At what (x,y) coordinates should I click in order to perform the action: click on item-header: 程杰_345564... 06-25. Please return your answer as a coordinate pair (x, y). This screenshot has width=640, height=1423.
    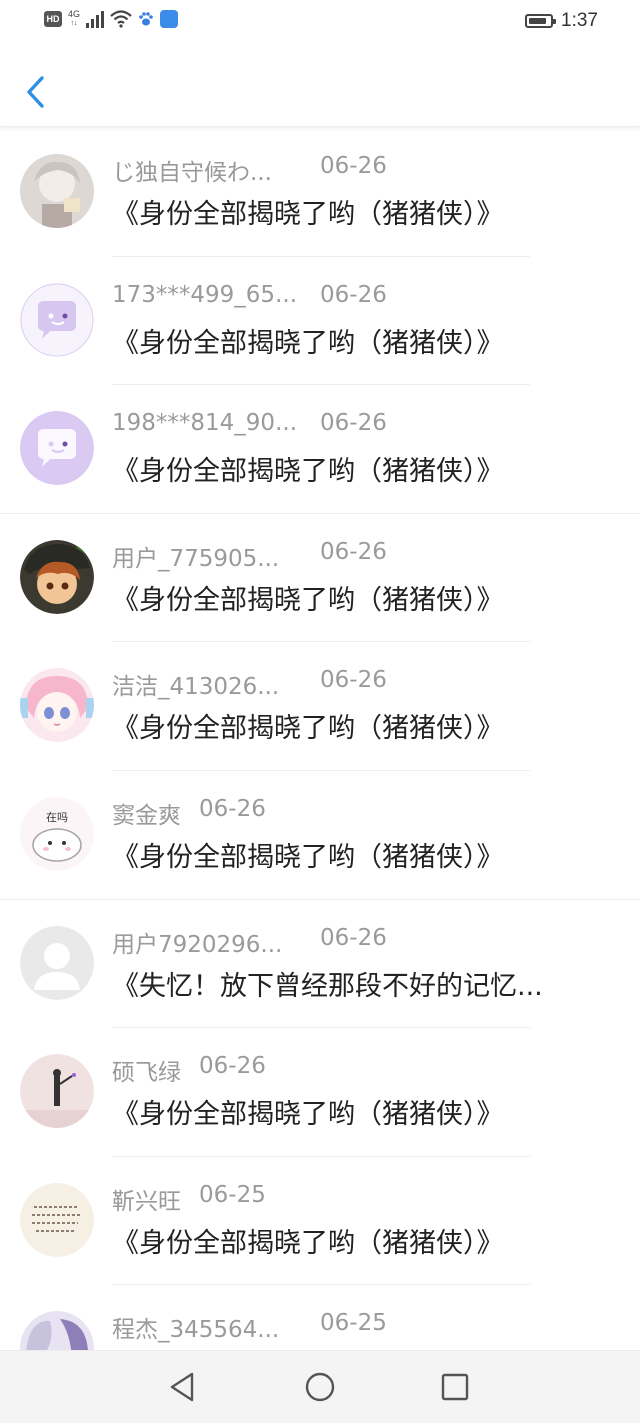
    Looking at the image, I should click on (249, 1327).